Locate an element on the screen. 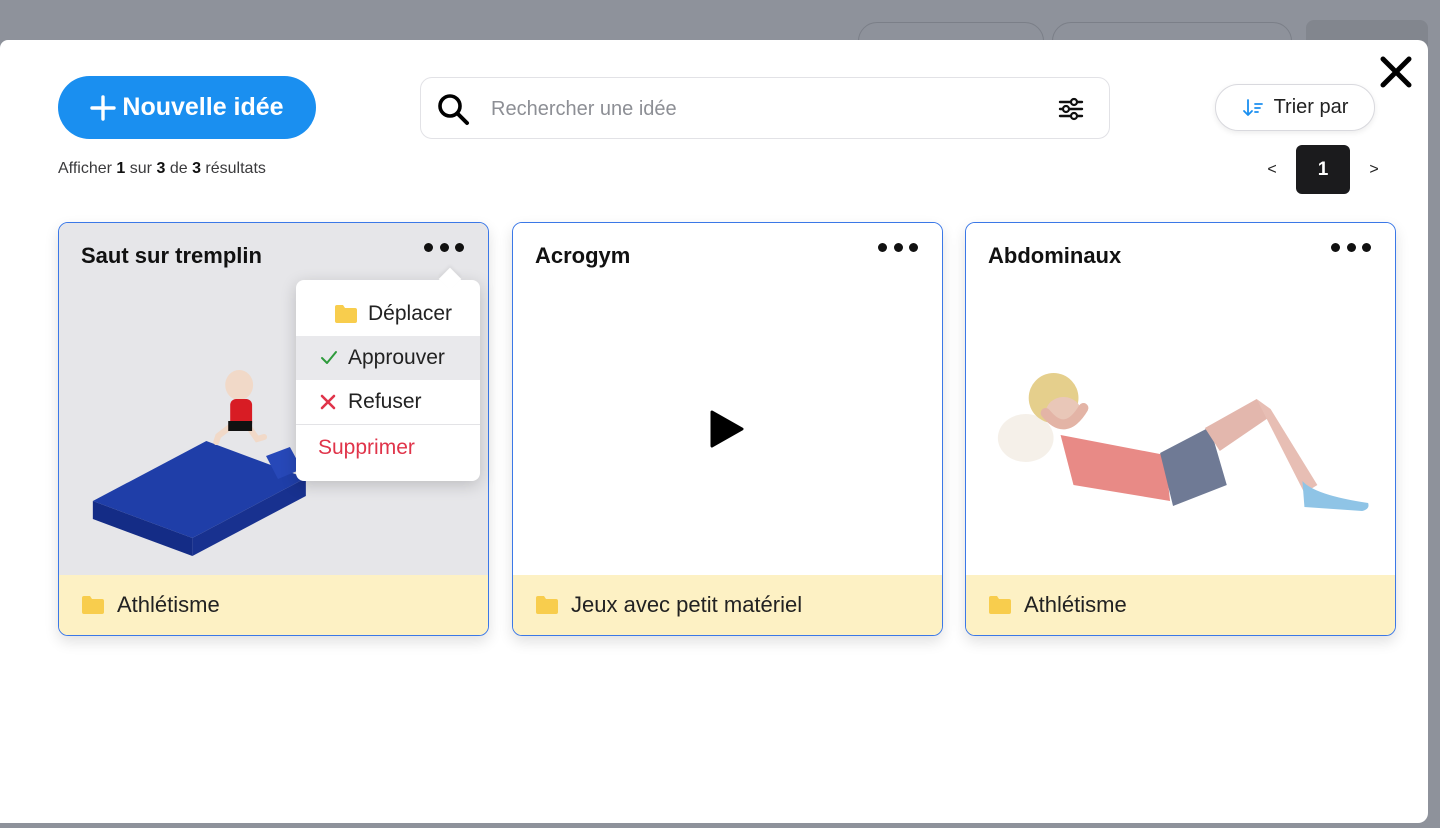 The image size is (1440, 828). check-icon is located at coordinates (329, 357).